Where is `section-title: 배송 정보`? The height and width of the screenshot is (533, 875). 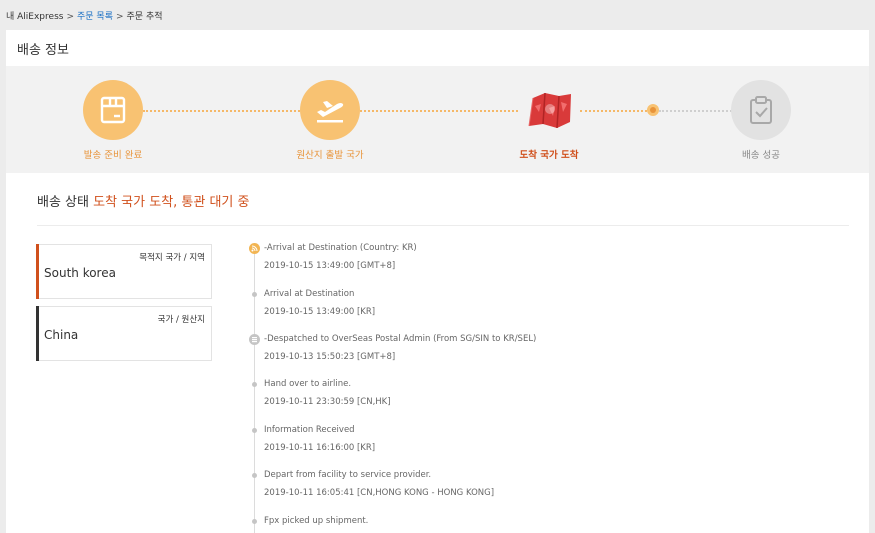
section-title: 배송 정보 is located at coordinates (43, 50).